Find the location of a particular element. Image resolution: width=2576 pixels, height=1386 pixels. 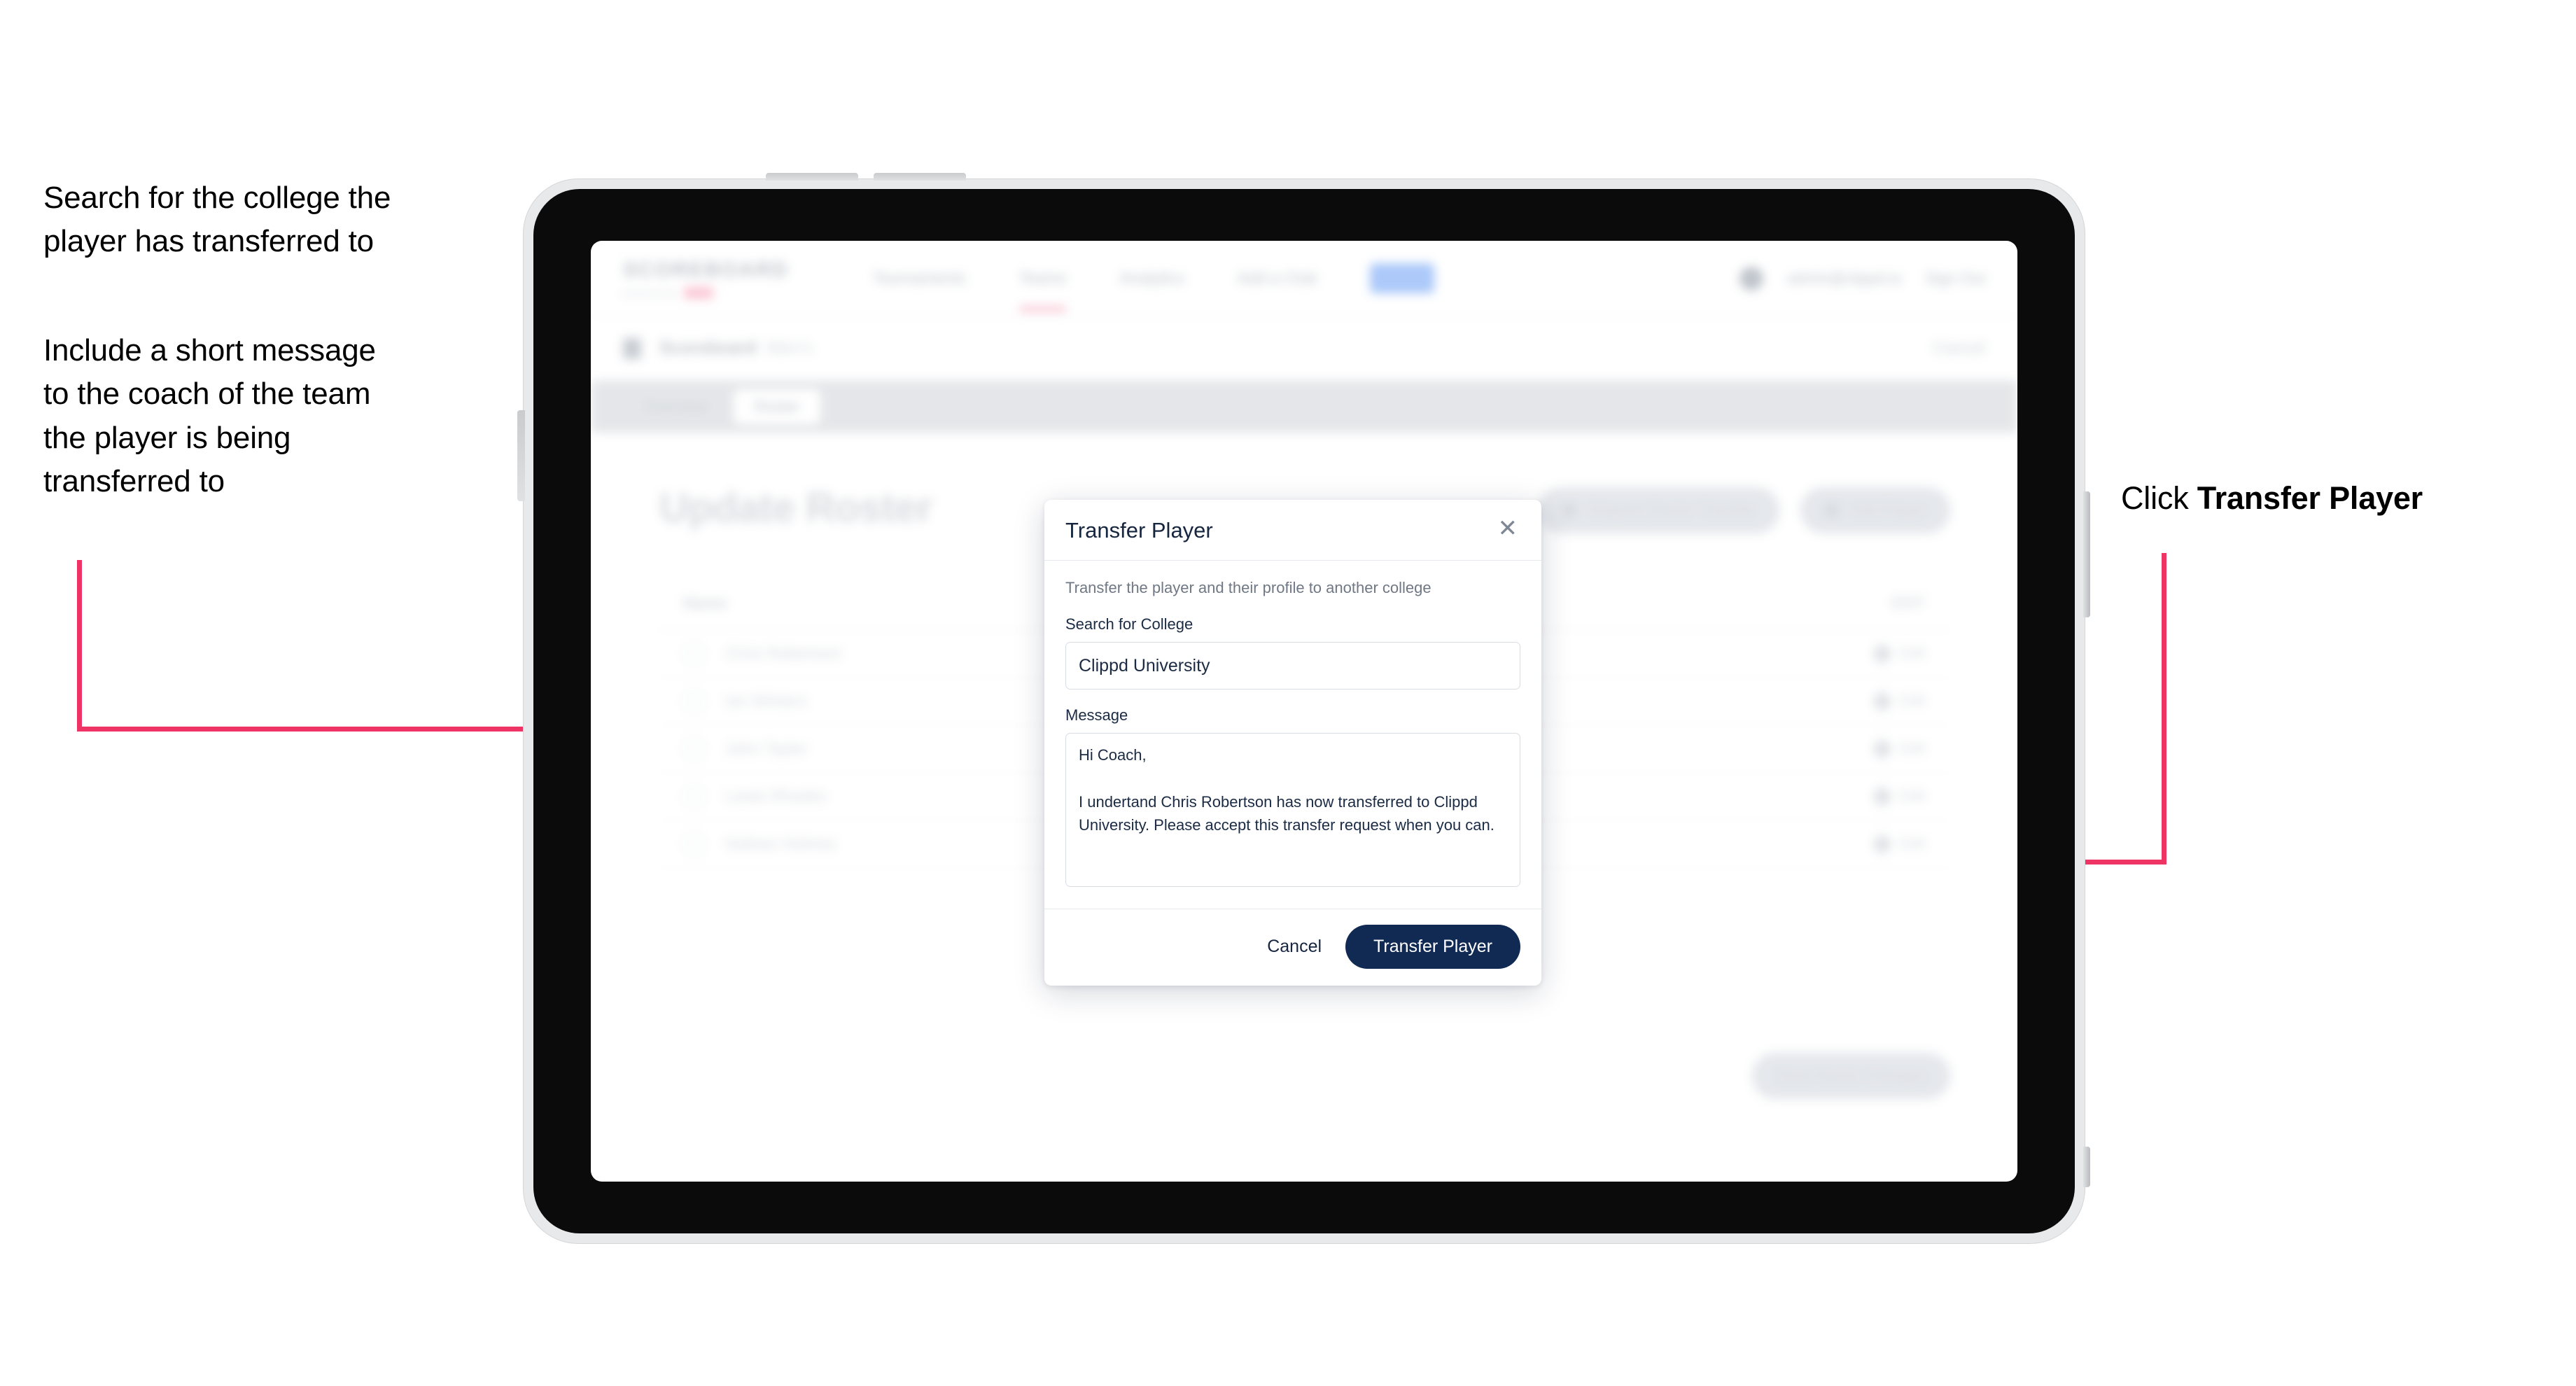

field-spacer is located at coordinates (1292, 698).